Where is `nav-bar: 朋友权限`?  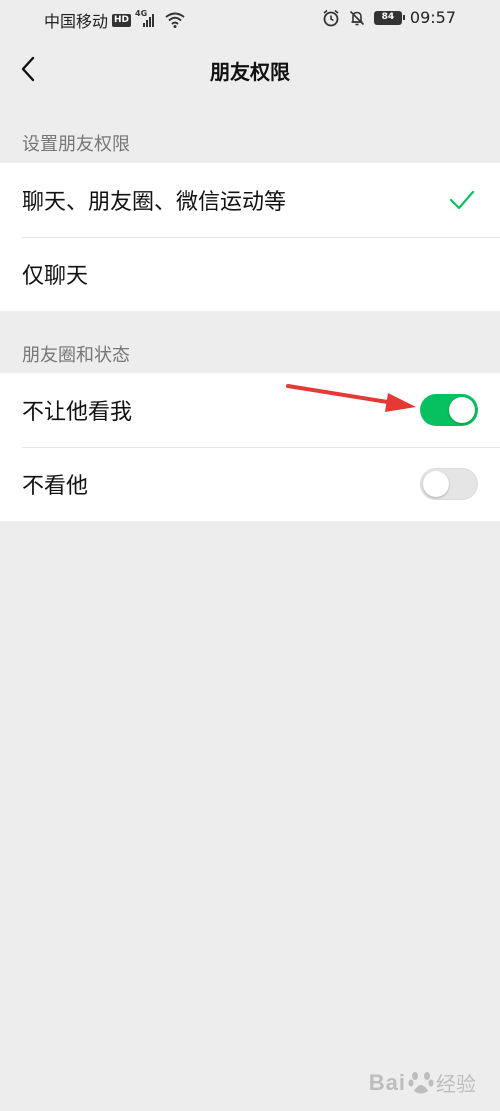
nav-bar: 朋友权限 is located at coordinates (250, 69).